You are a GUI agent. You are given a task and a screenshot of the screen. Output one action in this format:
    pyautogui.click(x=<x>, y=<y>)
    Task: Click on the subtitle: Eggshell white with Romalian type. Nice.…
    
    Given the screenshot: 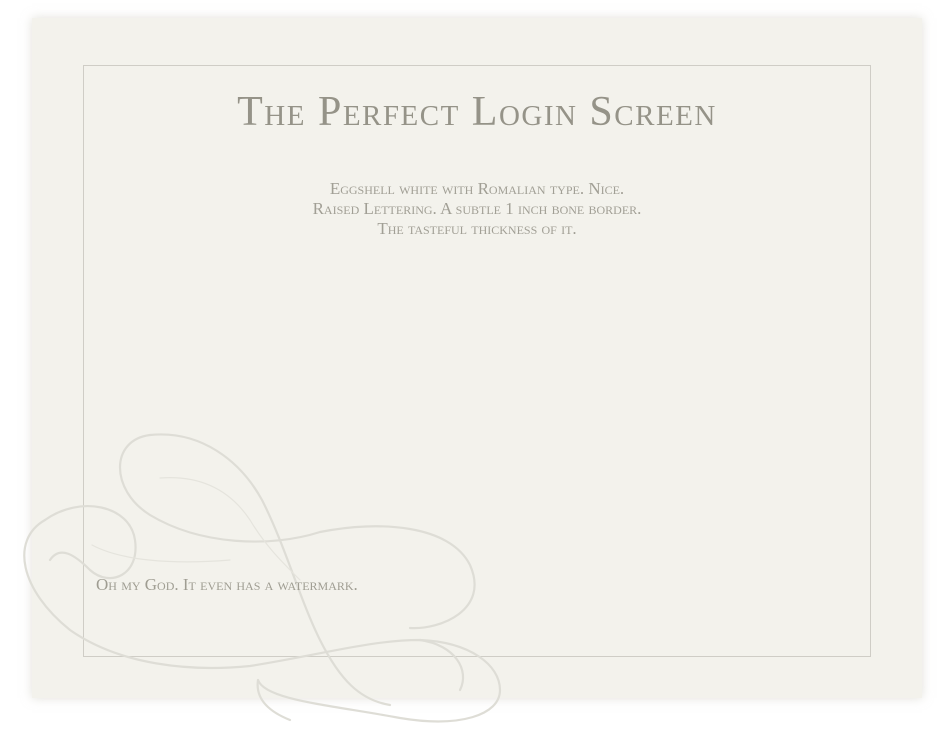 What is the action you would take?
    pyautogui.click(x=477, y=209)
    